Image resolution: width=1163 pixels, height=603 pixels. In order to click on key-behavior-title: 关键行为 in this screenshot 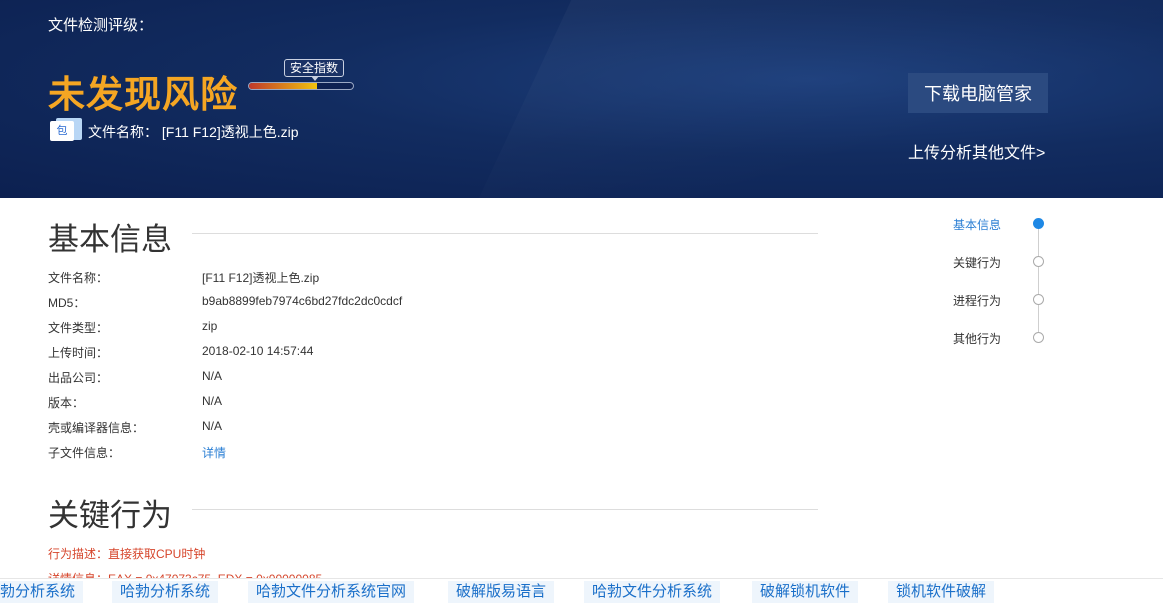, I will do `click(110, 515)`.